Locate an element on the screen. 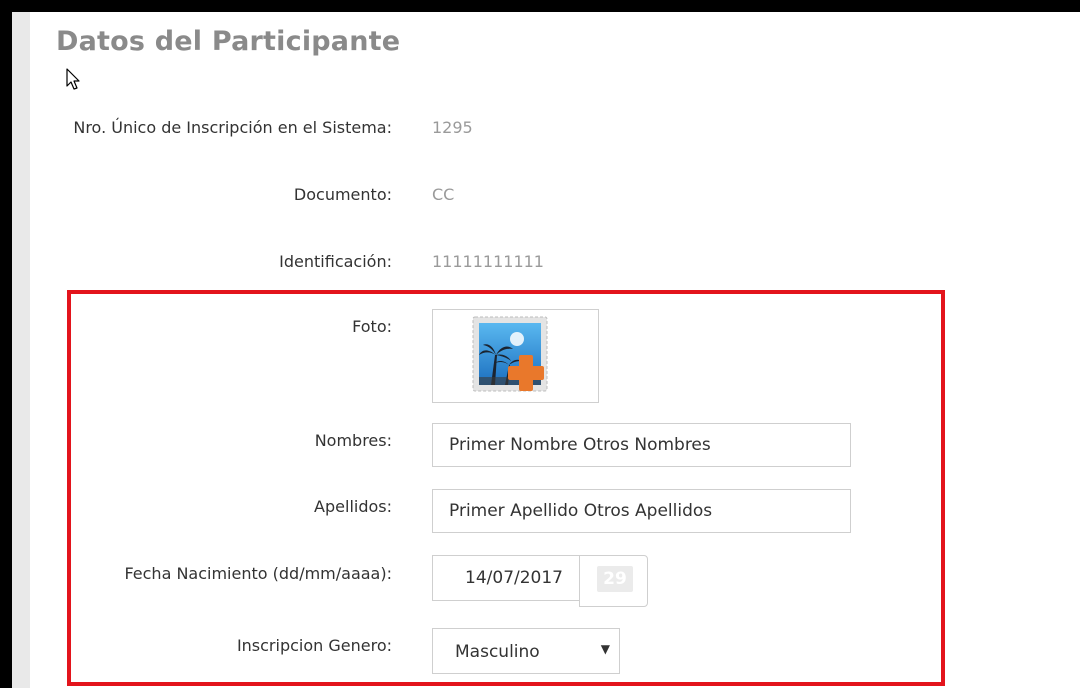 The image size is (1080, 688). gender-selected-value: Masculino is located at coordinates (497, 652).